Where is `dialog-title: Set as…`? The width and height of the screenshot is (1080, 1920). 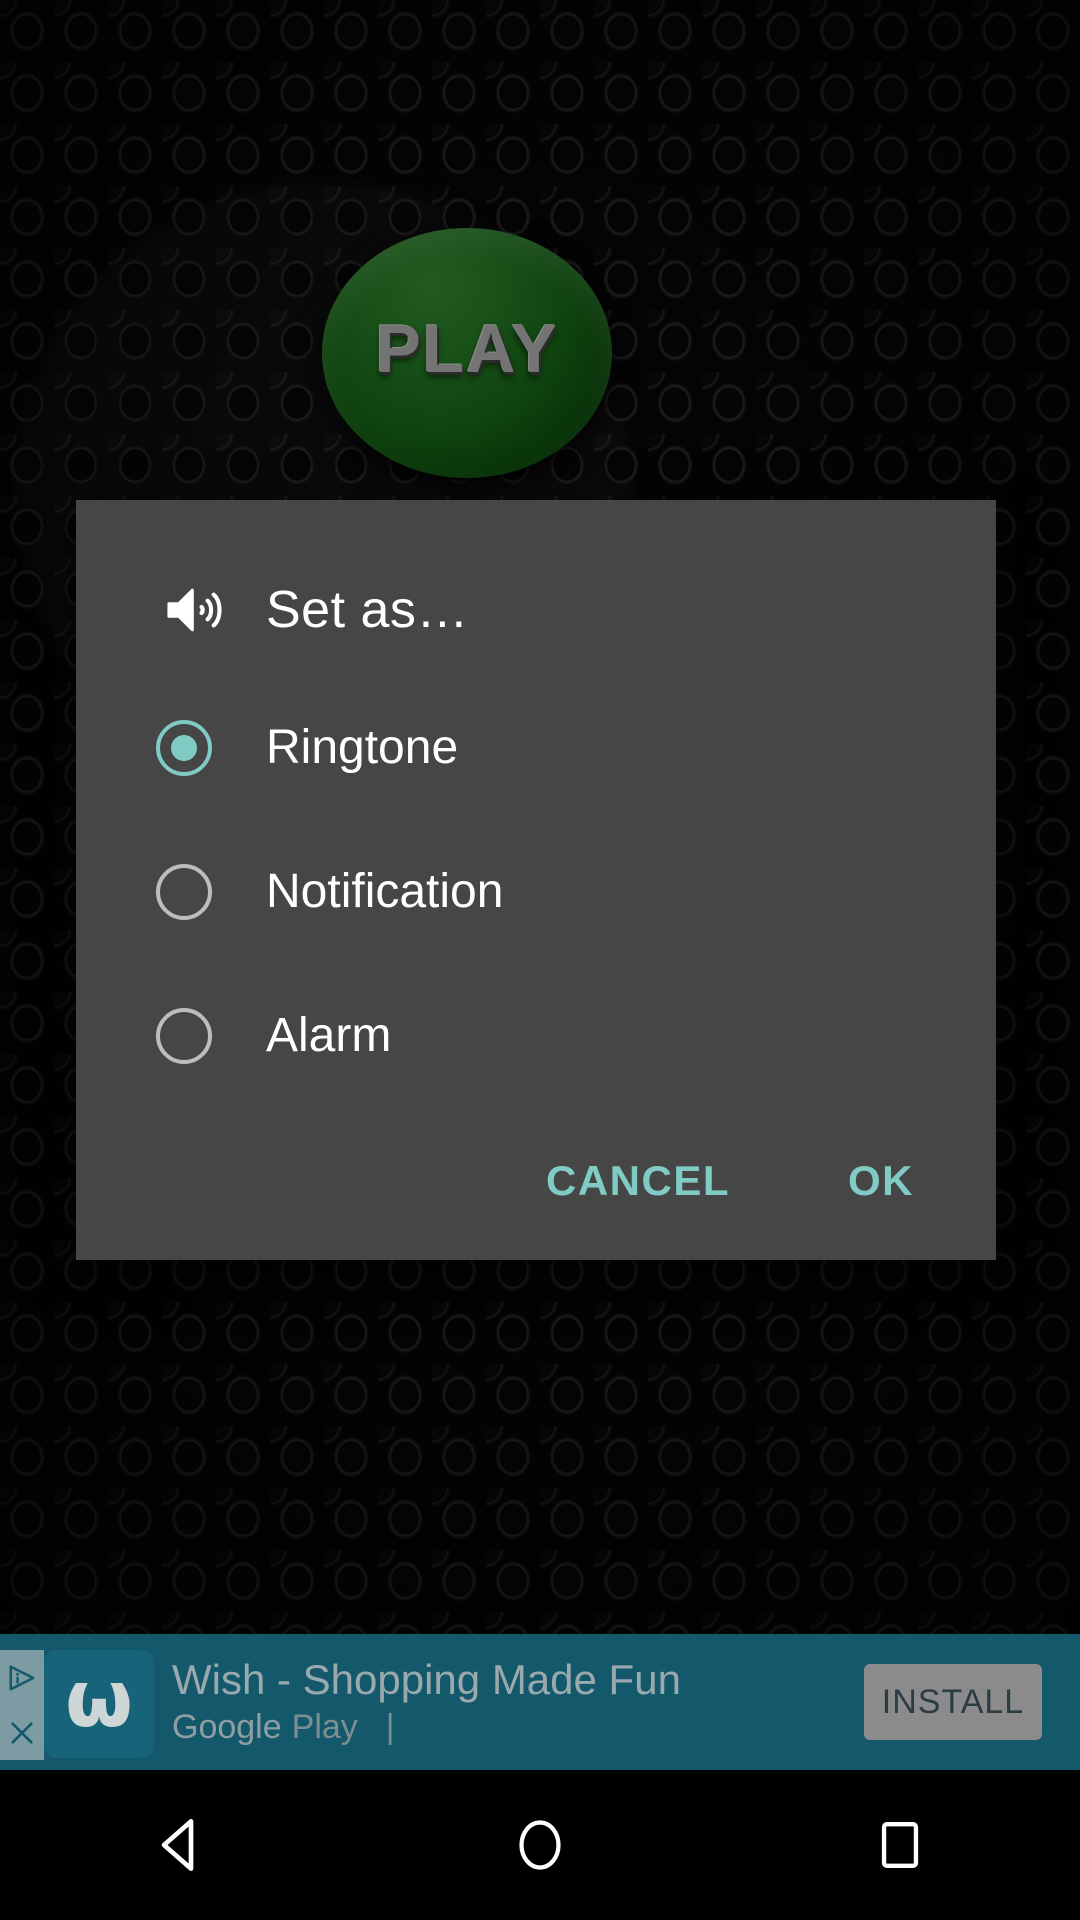
dialog-title: Set as… is located at coordinates (367, 610).